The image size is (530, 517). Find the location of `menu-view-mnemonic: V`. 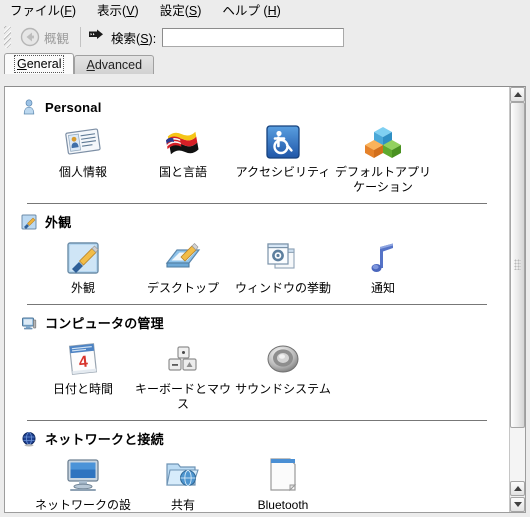

menu-view-mnemonic: V is located at coordinates (130, 11).